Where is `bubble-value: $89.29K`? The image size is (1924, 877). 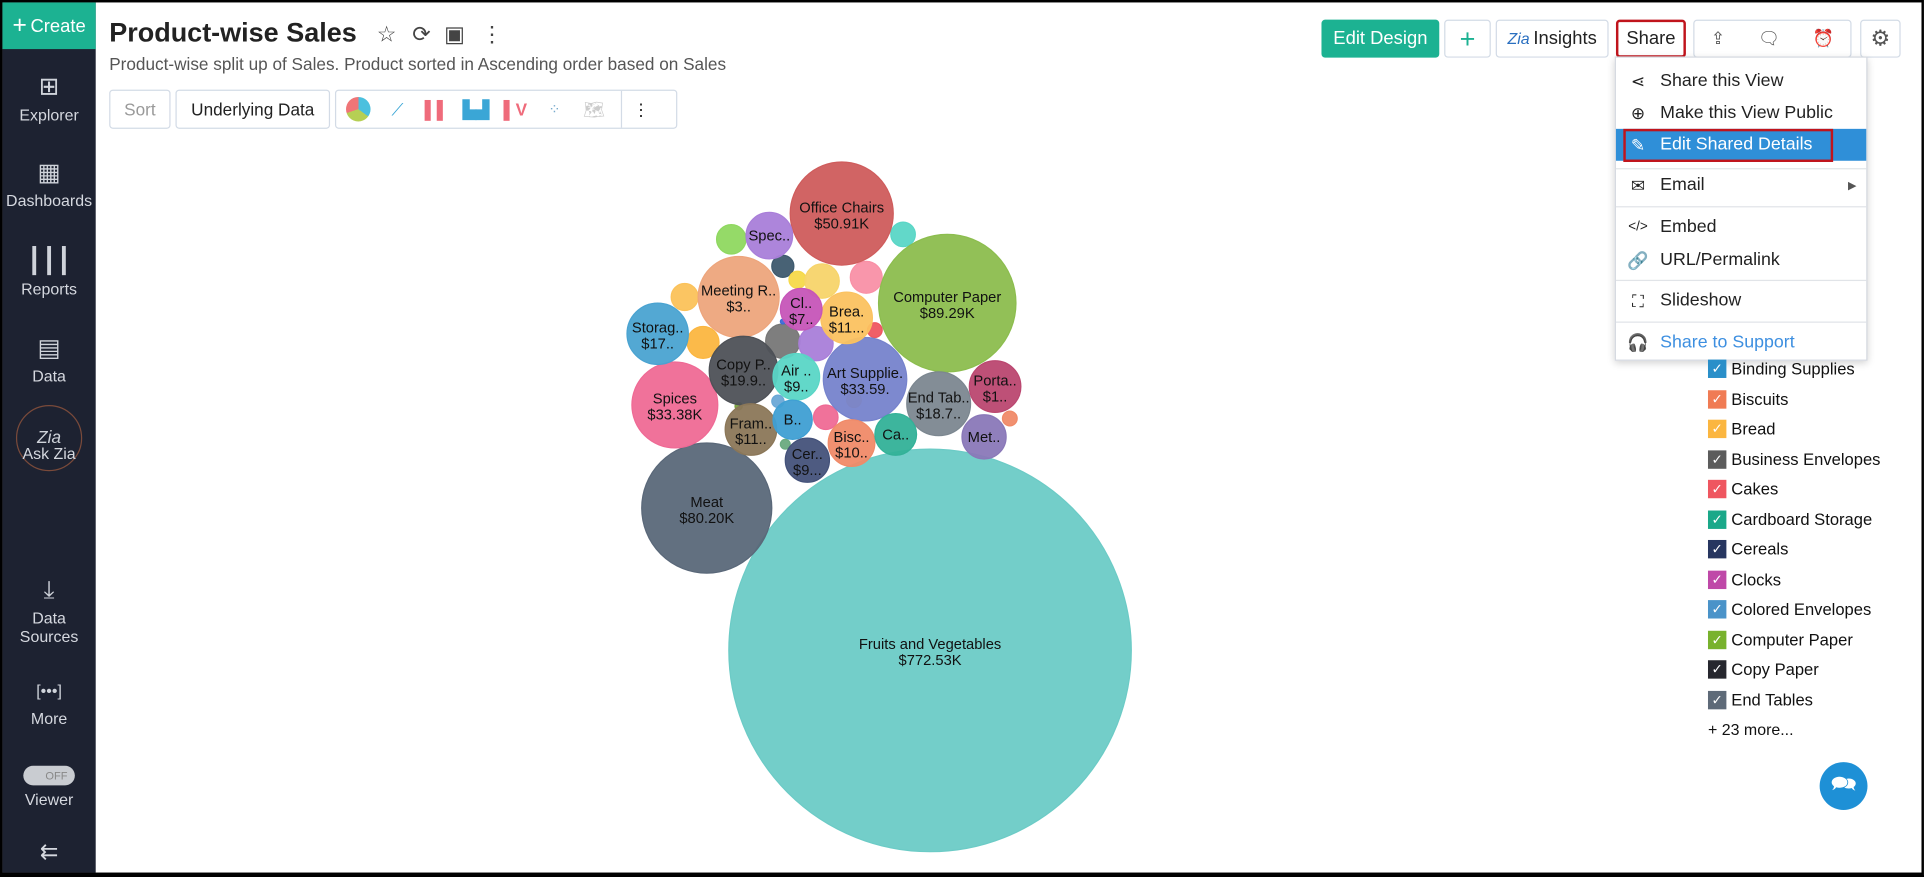
bubble-value: $89.29K is located at coordinates (947, 314).